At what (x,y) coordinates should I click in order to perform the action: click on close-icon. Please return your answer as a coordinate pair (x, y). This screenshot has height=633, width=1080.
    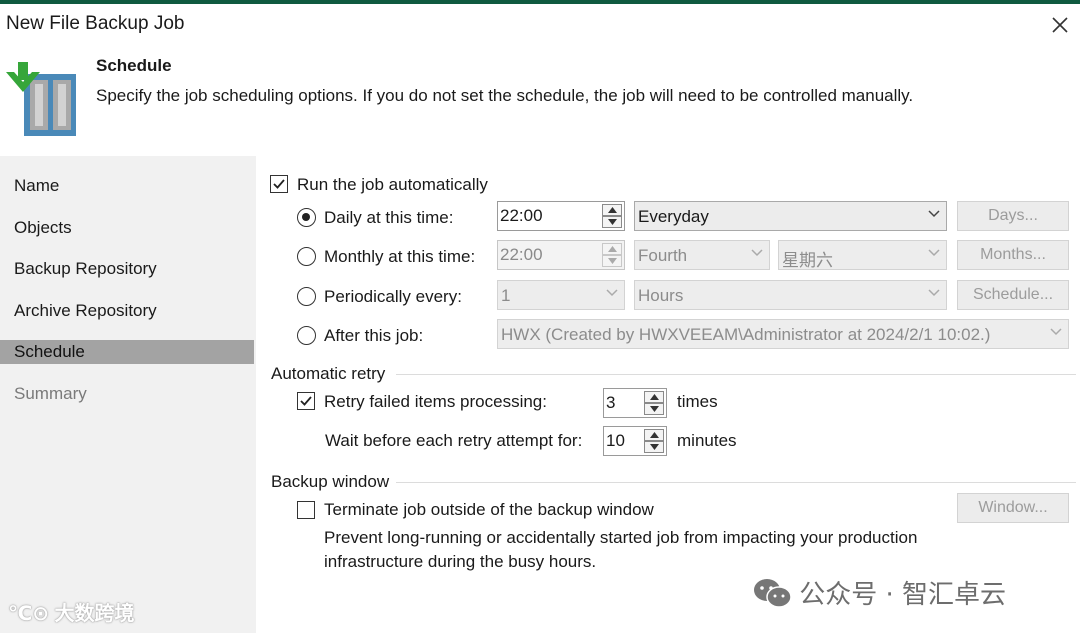
    Looking at the image, I should click on (1060, 25).